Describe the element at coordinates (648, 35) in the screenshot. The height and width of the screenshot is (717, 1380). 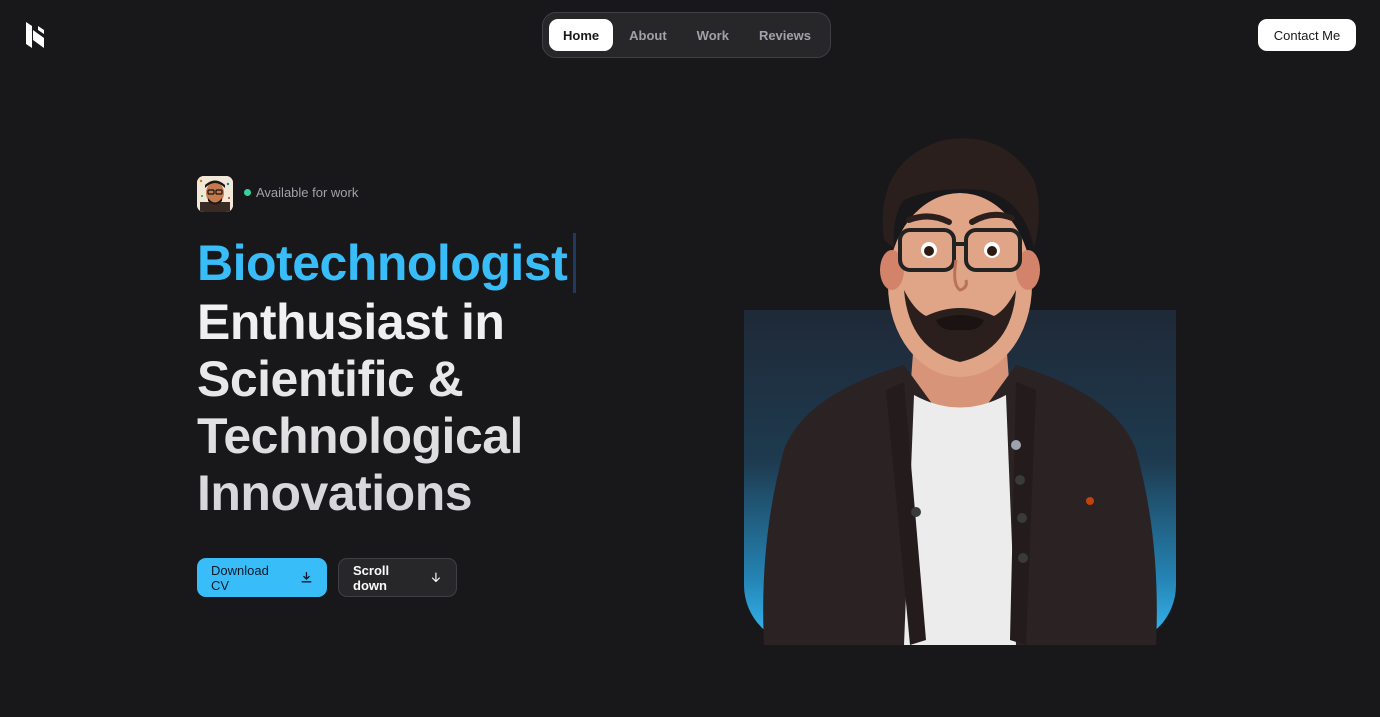
I see `nav-item-about: About` at that location.